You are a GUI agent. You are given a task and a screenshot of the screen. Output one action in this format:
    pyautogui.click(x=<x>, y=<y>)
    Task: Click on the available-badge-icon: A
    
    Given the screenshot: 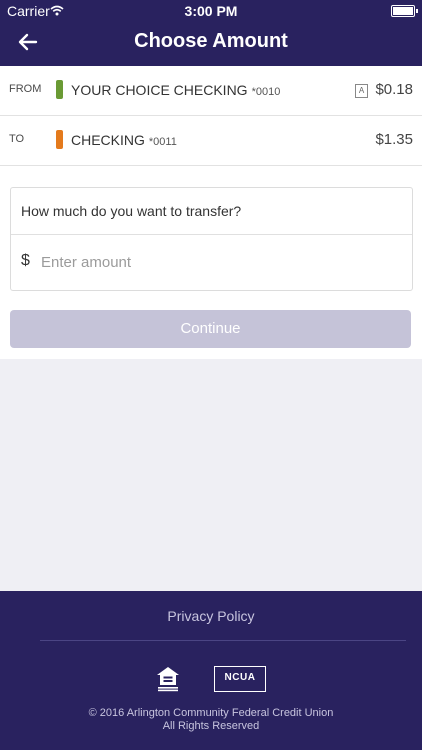 What is the action you would take?
    pyautogui.click(x=361, y=91)
    